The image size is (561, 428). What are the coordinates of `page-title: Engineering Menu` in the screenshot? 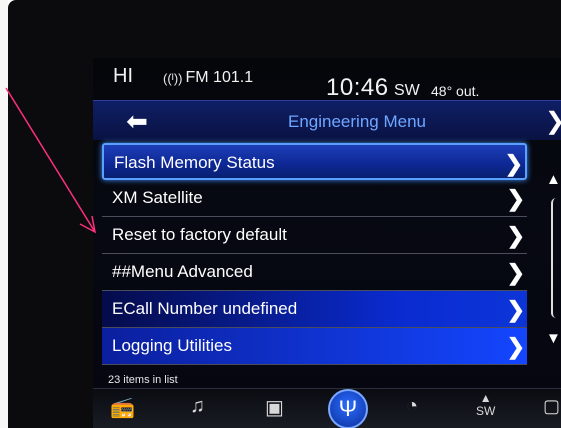 It's located at (357, 121).